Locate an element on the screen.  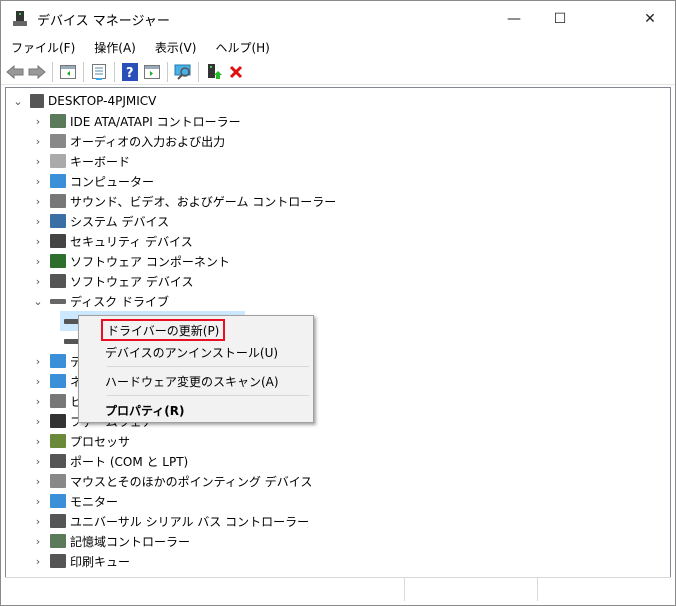
back-icon is located at coordinates (15, 72).